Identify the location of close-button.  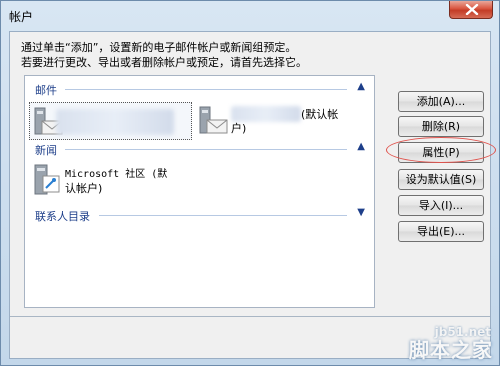
(471, 10).